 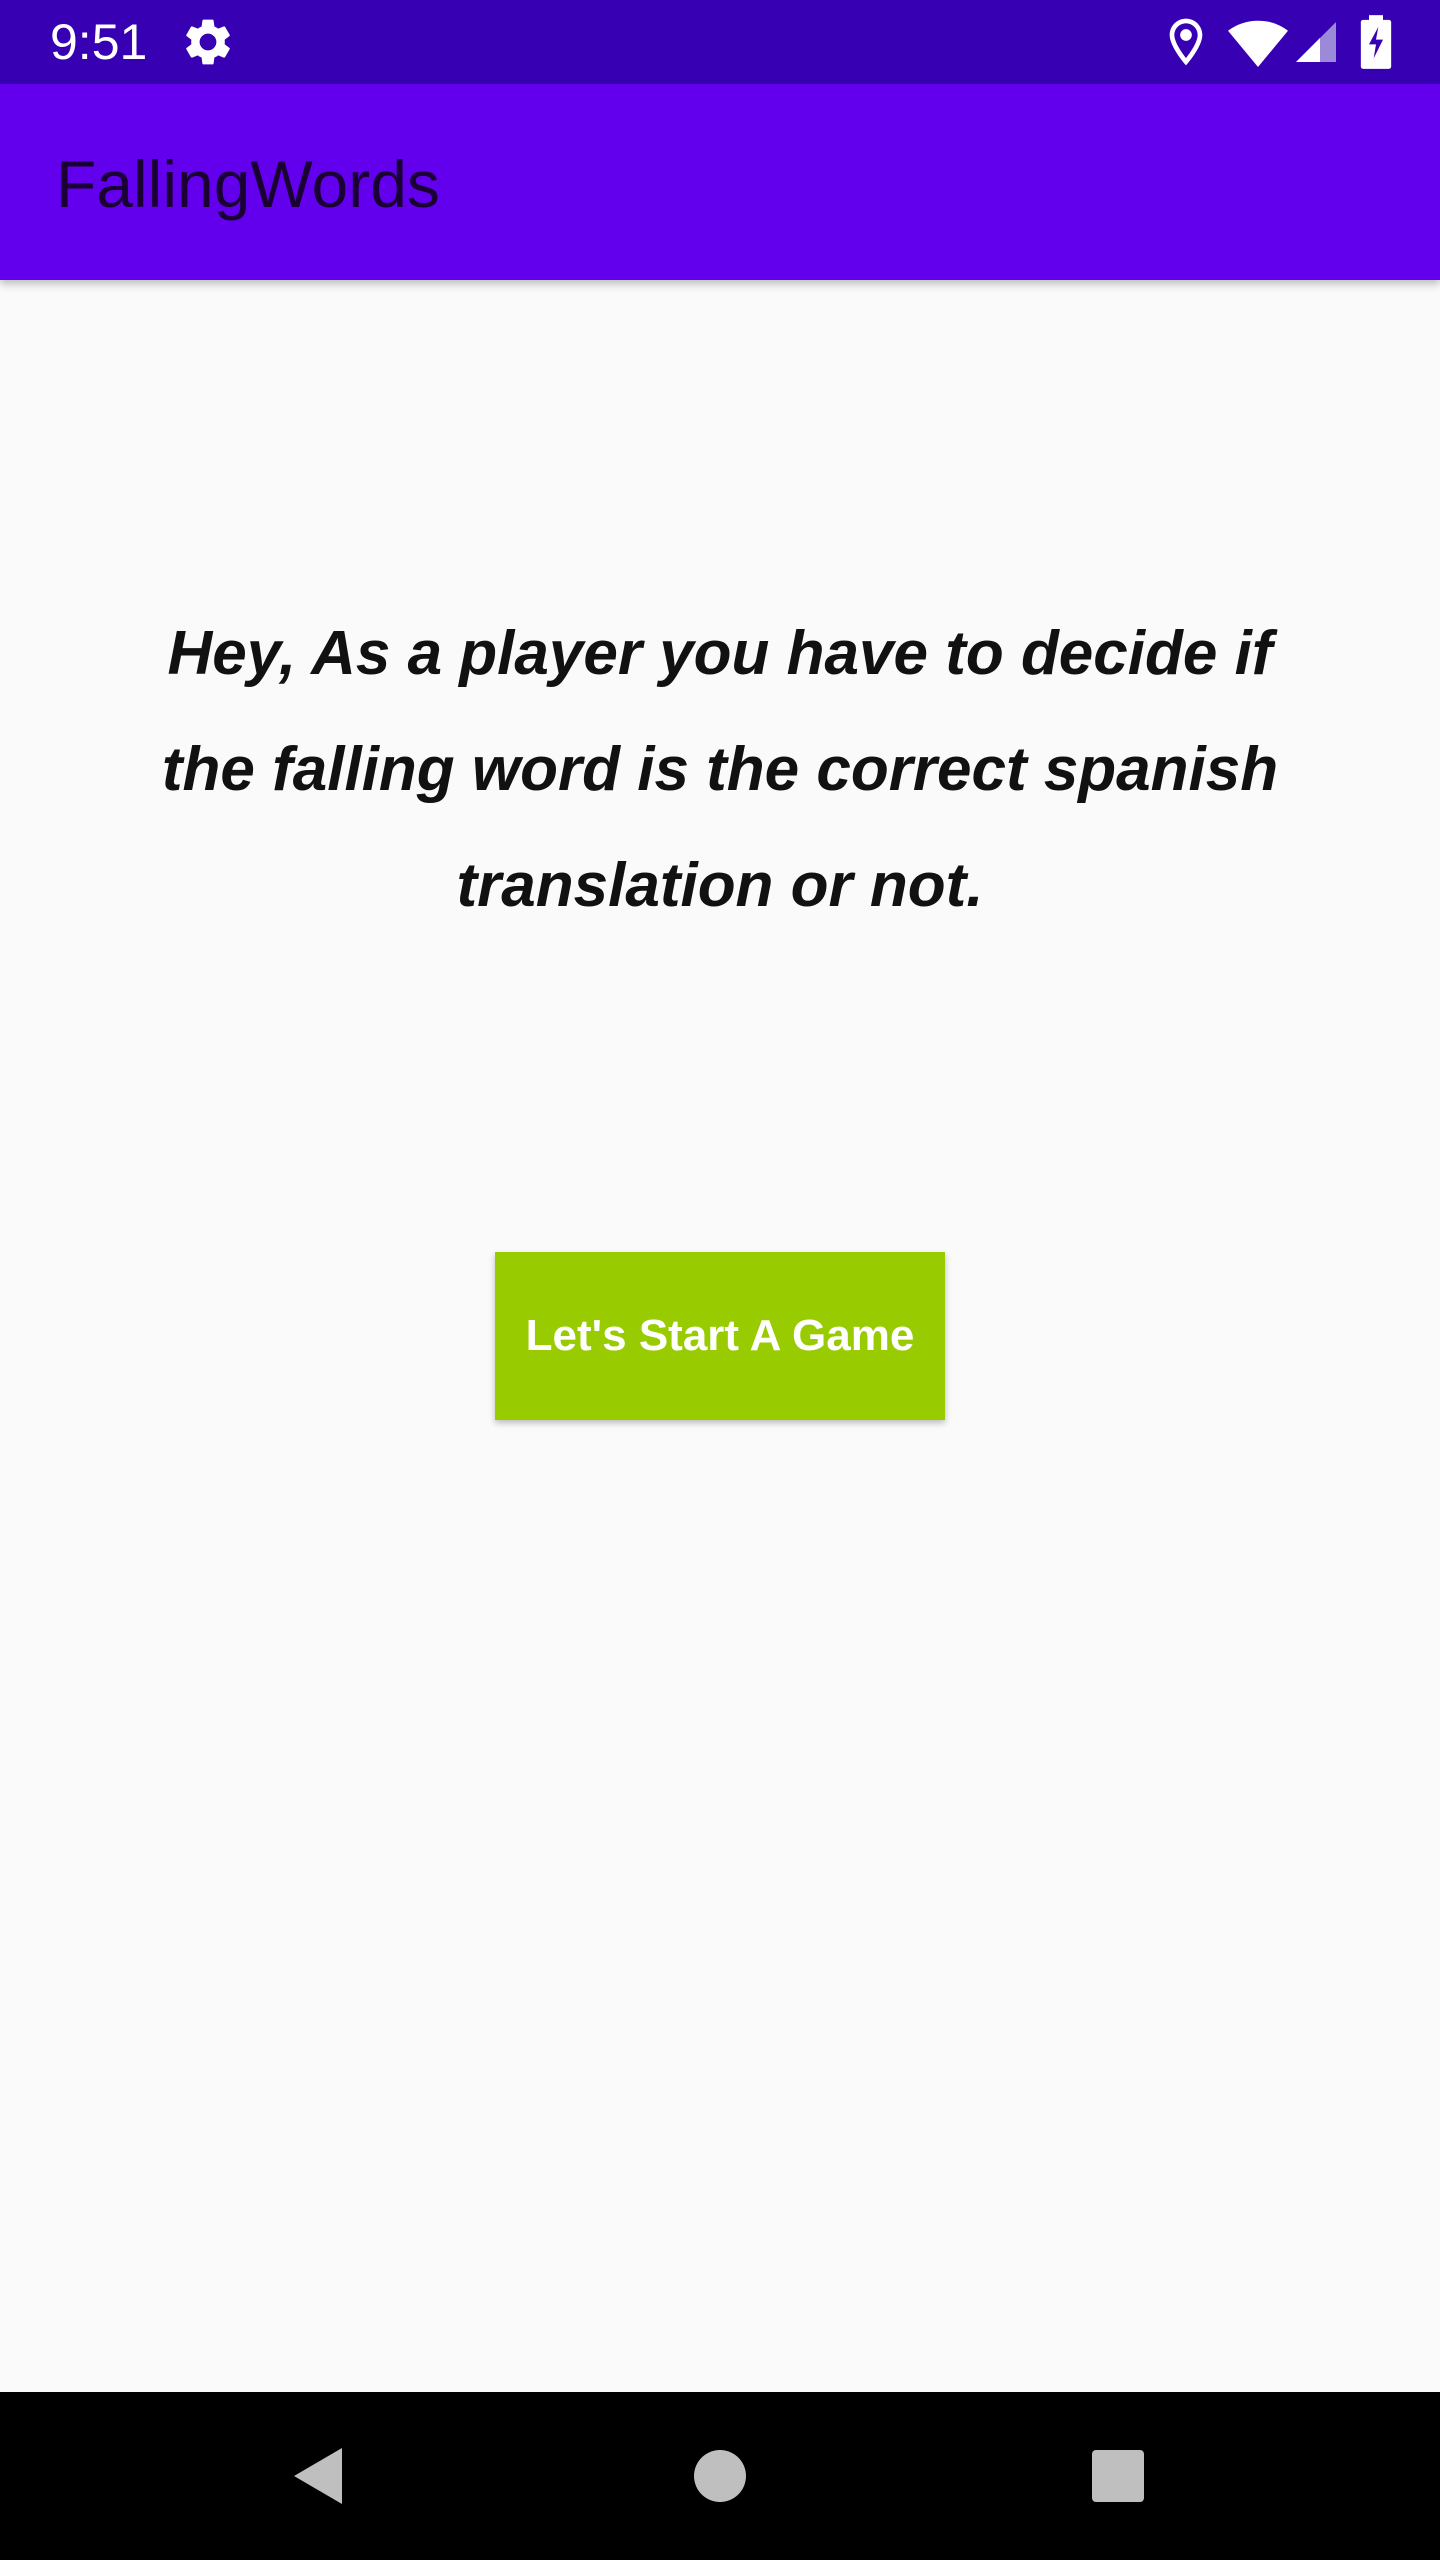 What do you see at coordinates (720, 42) in the screenshot?
I see `status-bar: 9:51` at bounding box center [720, 42].